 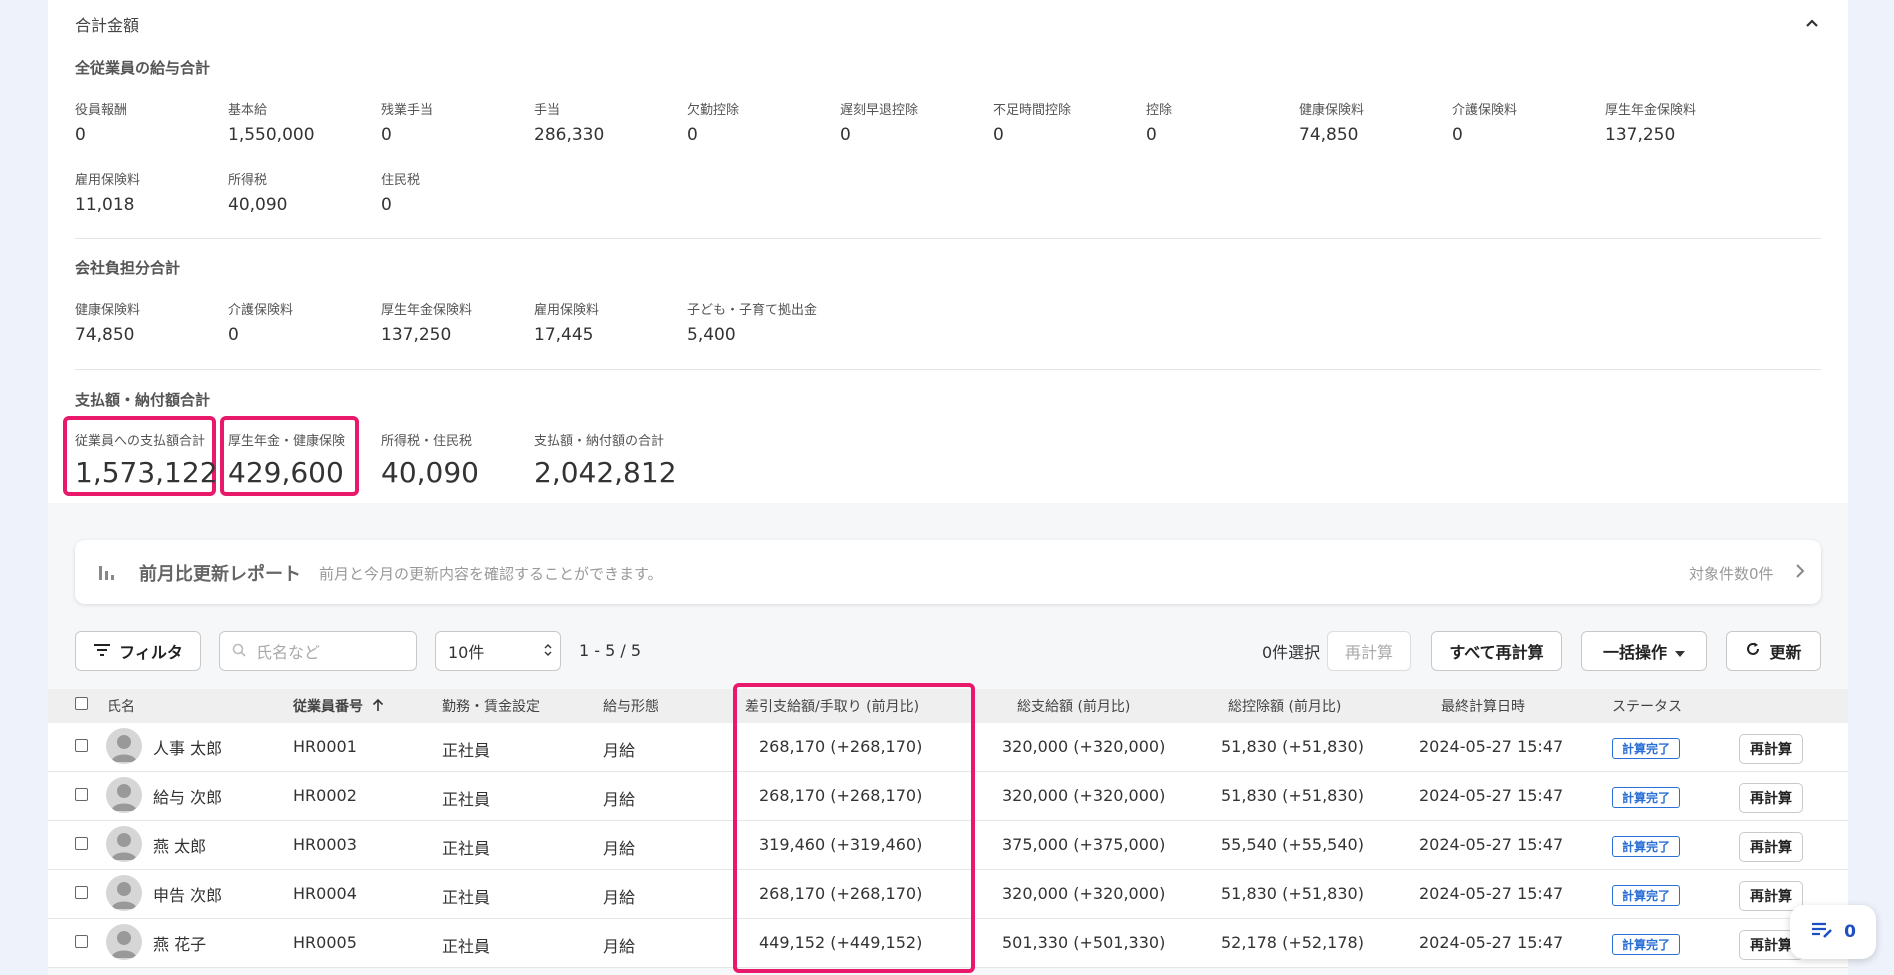 What do you see at coordinates (325, 942) in the screenshot?
I see `employee-id: HR0005` at bounding box center [325, 942].